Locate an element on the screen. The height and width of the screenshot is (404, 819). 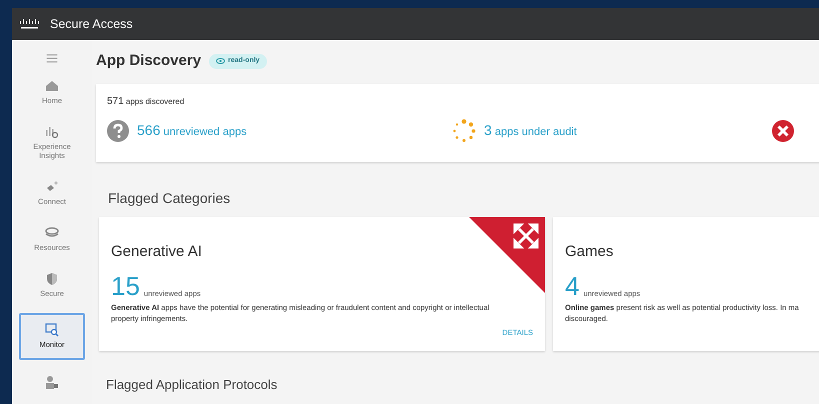
blocked-icon is located at coordinates (783, 131).